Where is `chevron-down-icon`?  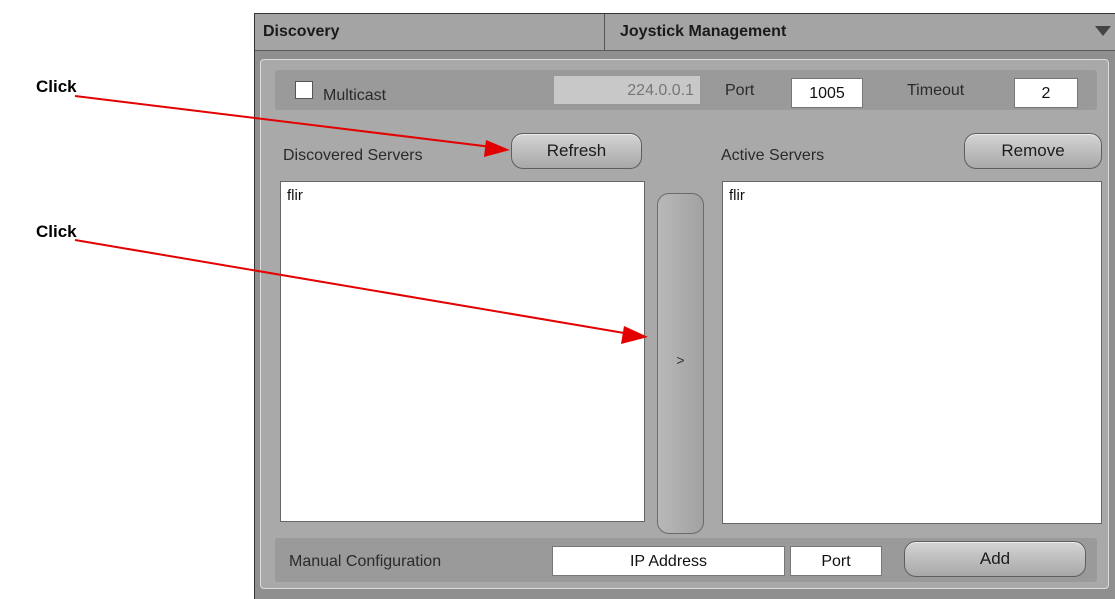
chevron-down-icon is located at coordinates (1103, 31).